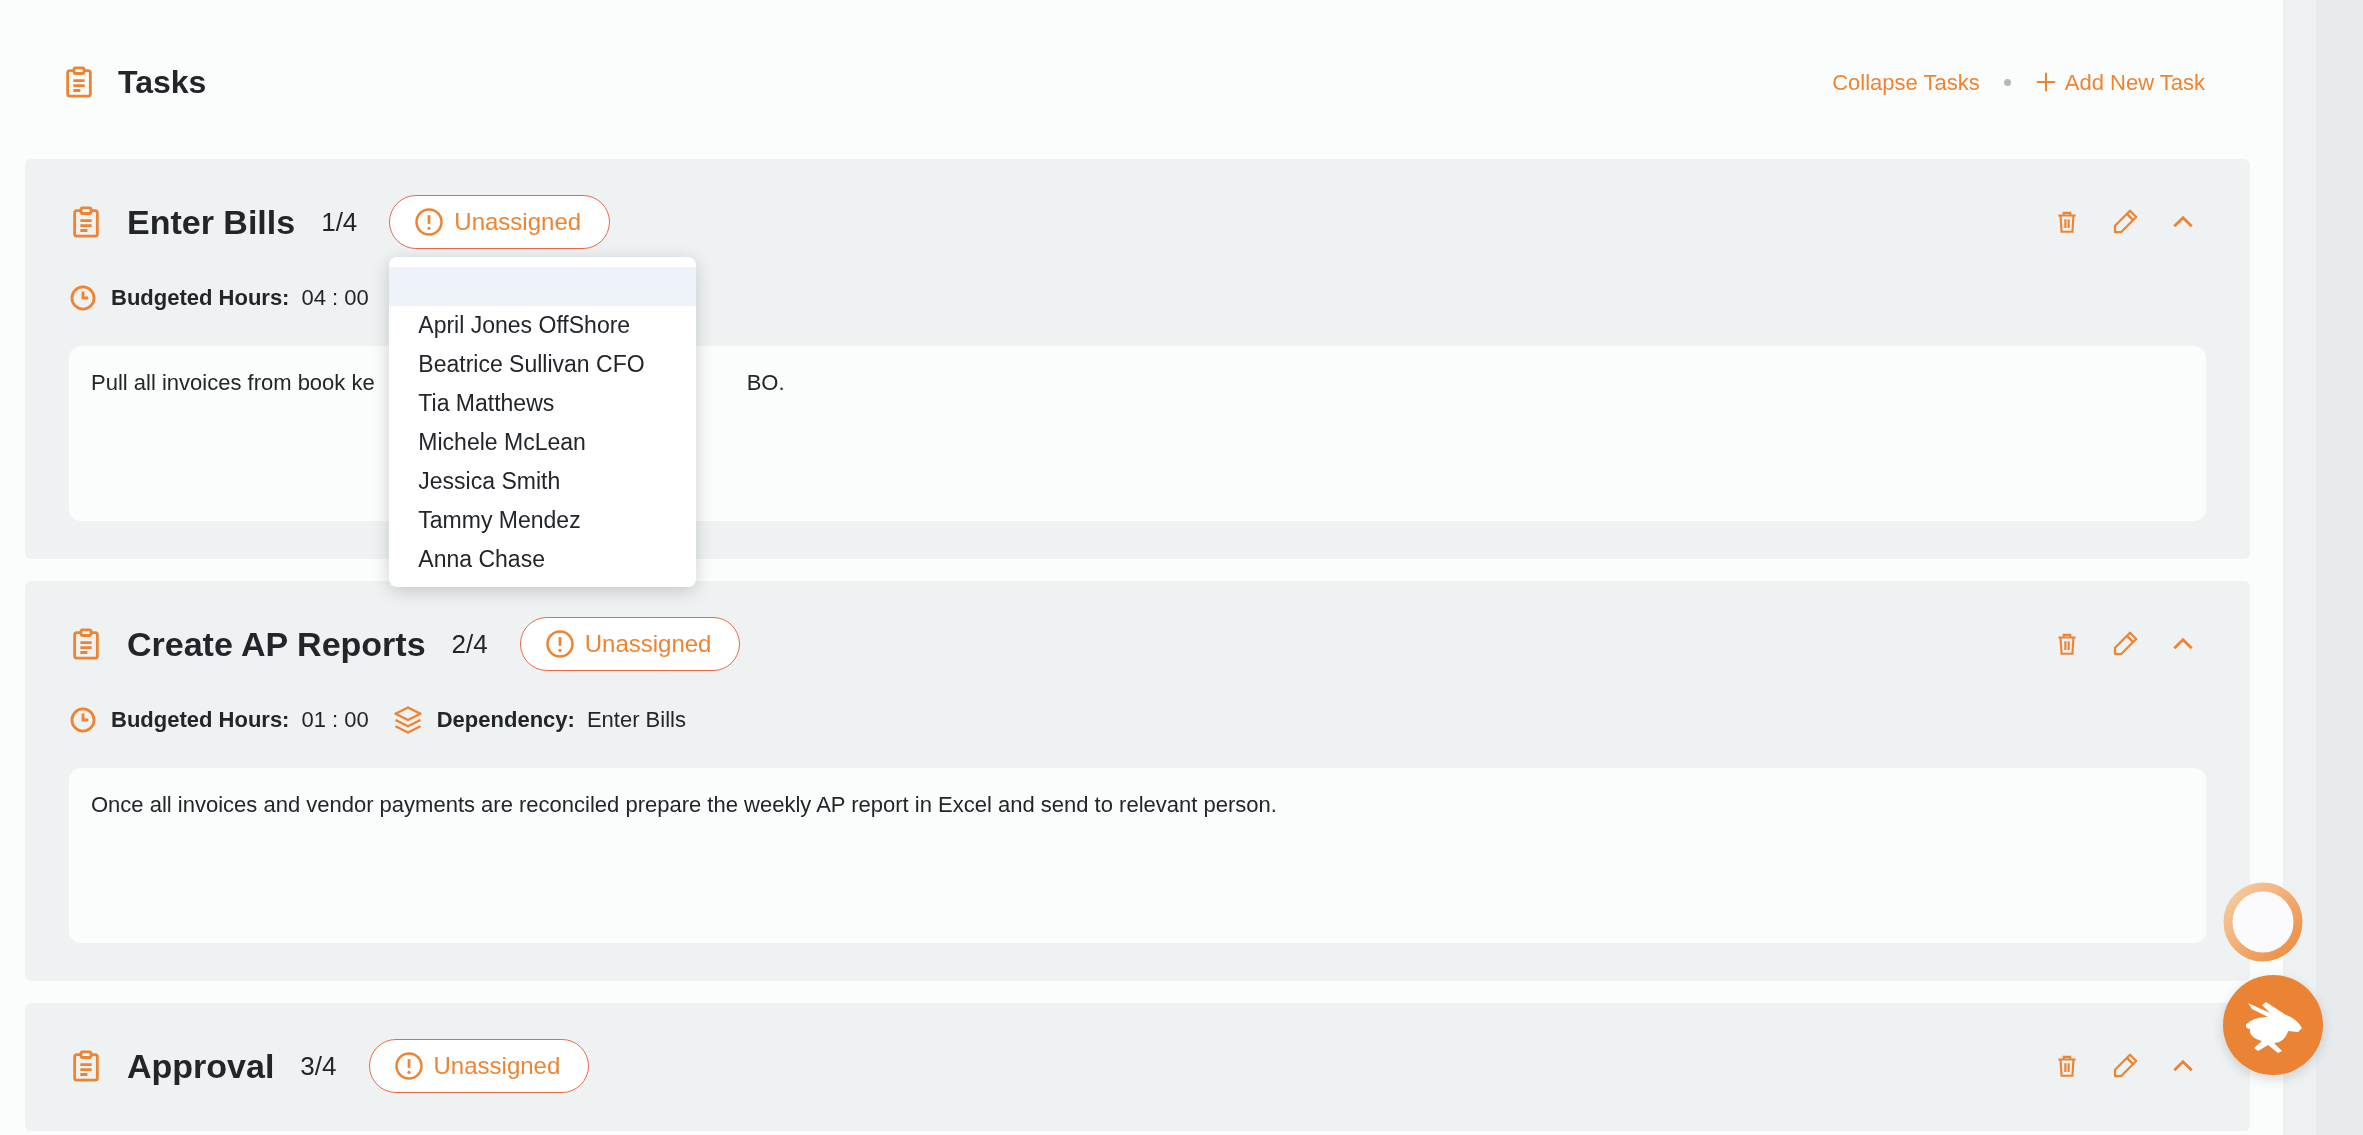 This screenshot has width=2363, height=1135. What do you see at coordinates (2007, 82) in the screenshot?
I see `separator-dot` at bounding box center [2007, 82].